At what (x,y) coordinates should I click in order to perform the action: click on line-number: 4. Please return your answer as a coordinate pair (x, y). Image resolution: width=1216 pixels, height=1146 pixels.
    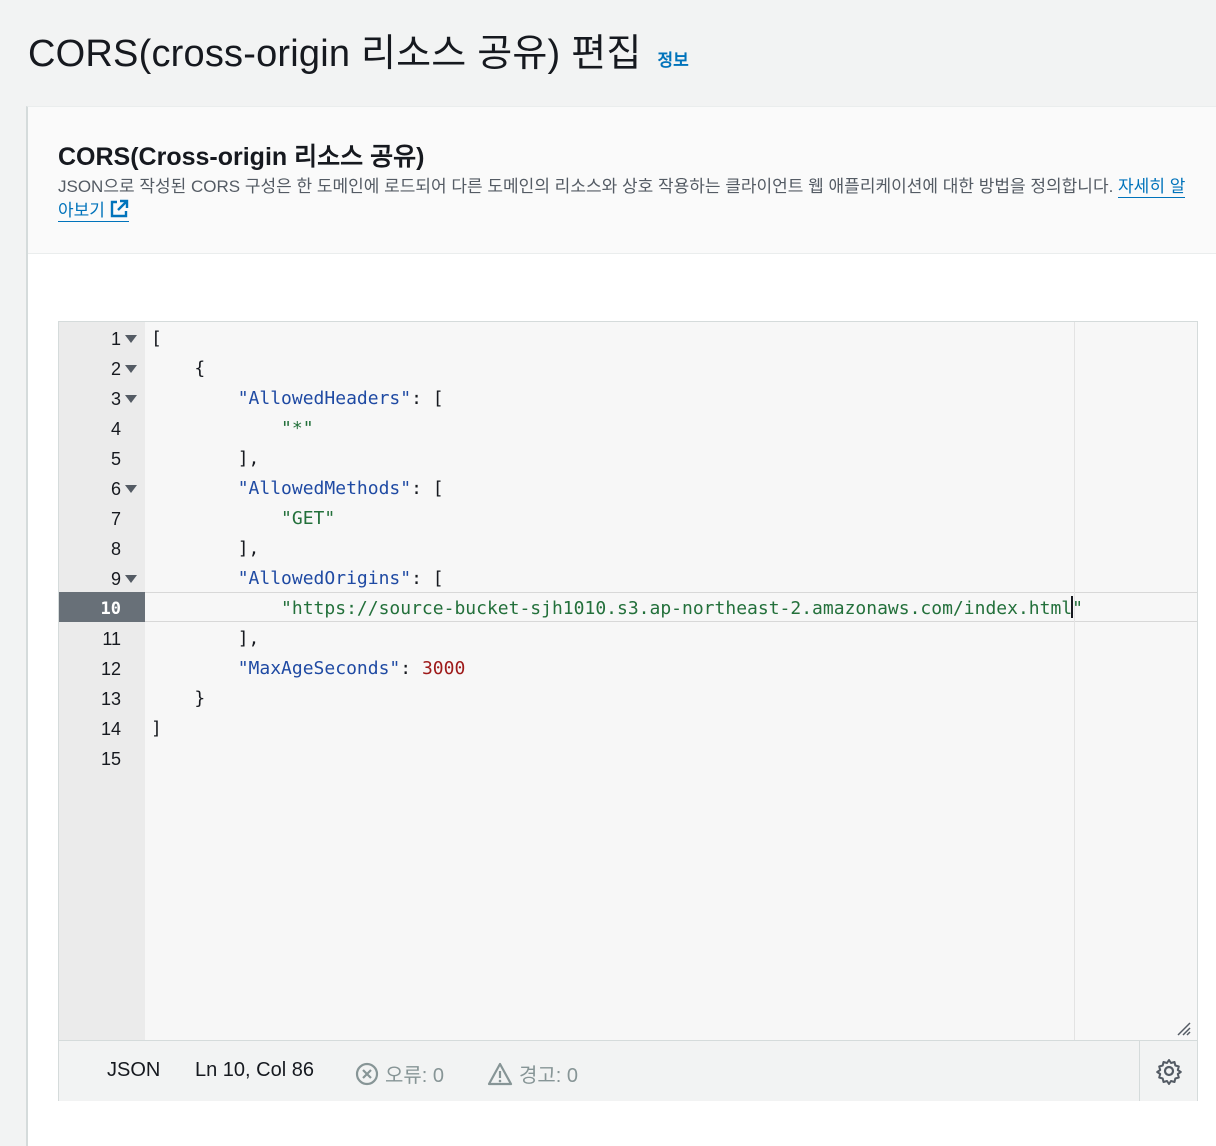
    Looking at the image, I should click on (115, 429).